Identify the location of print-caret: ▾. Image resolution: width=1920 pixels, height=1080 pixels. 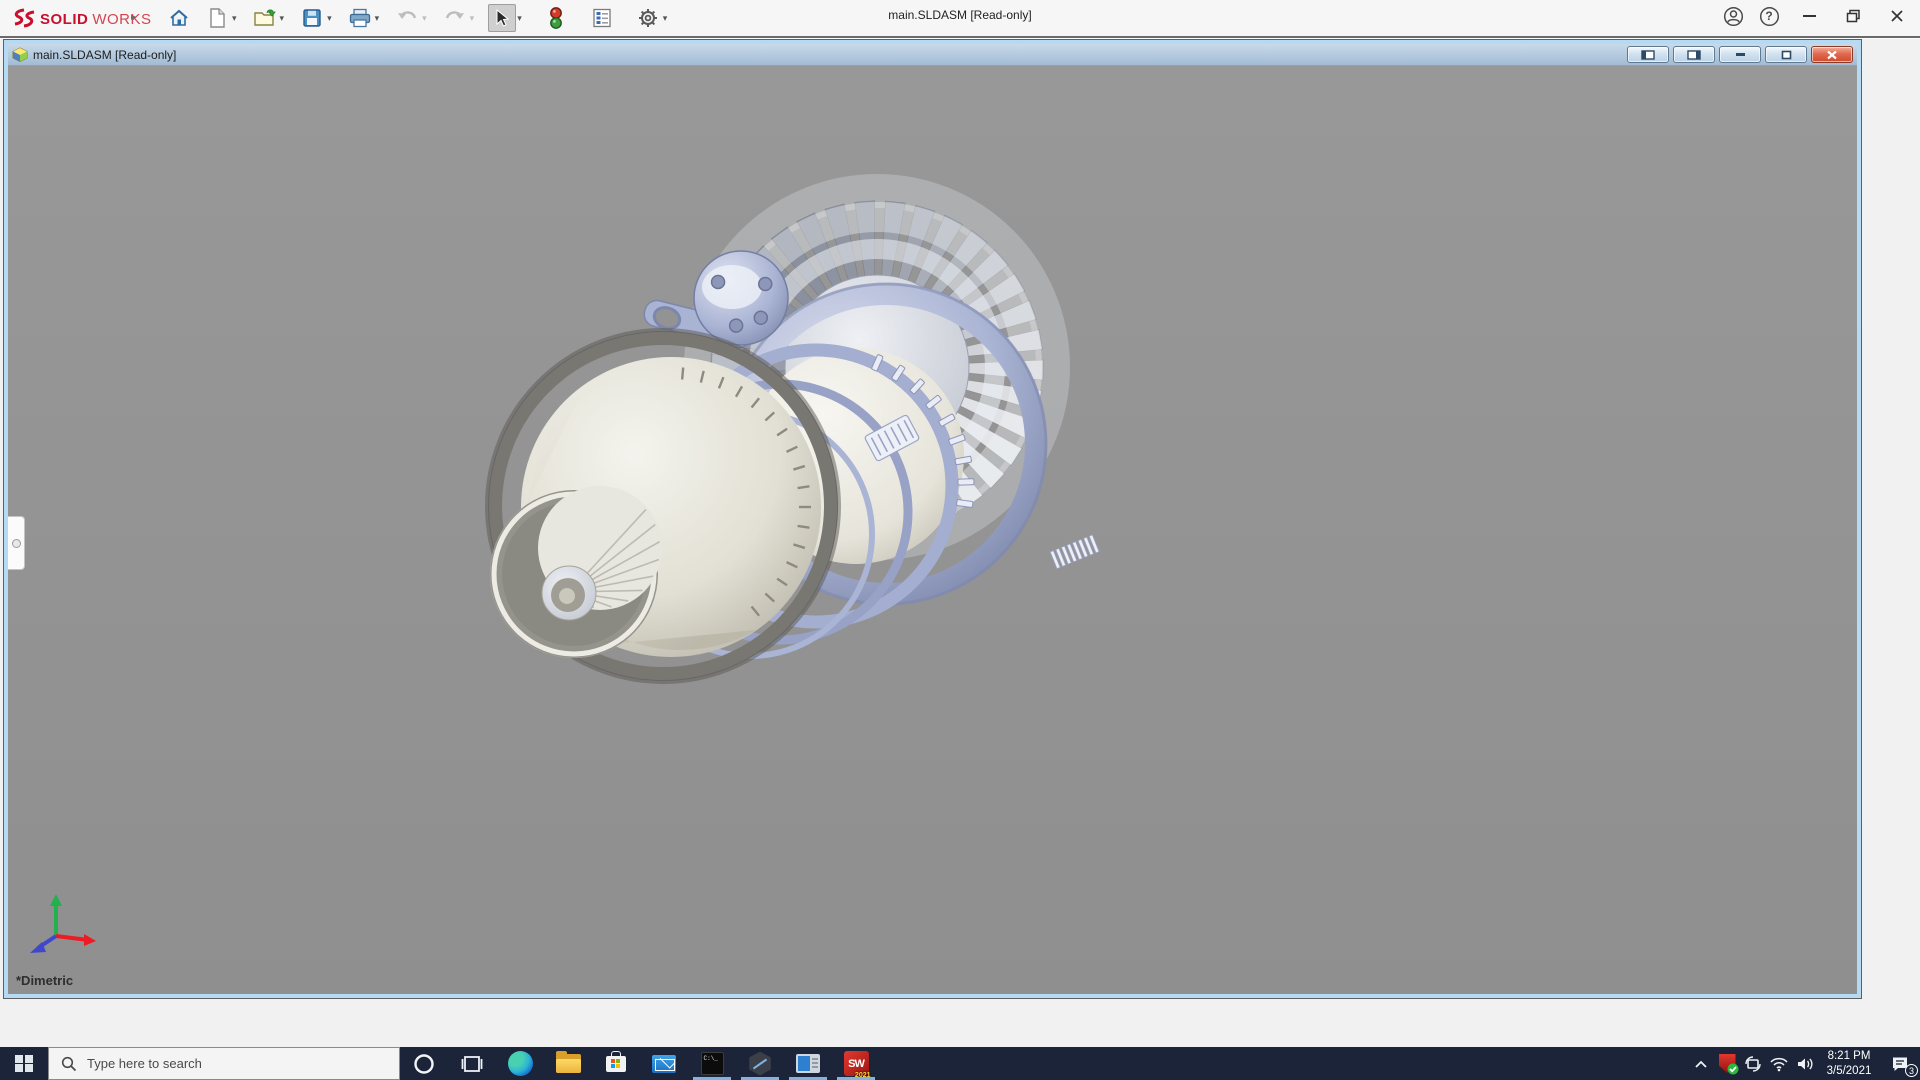
(377, 18).